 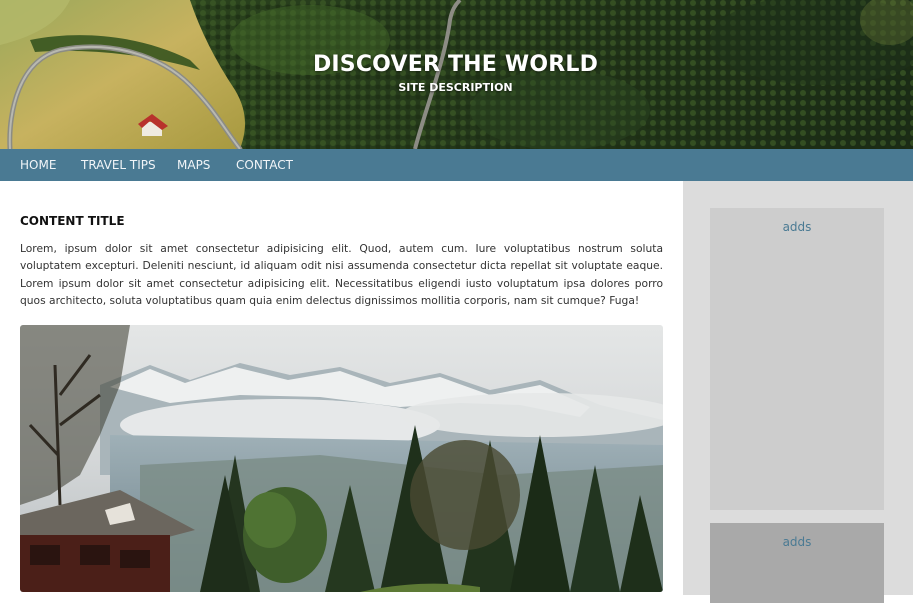 I want to click on content-title: CONTENT TITLE, so click(x=72, y=221).